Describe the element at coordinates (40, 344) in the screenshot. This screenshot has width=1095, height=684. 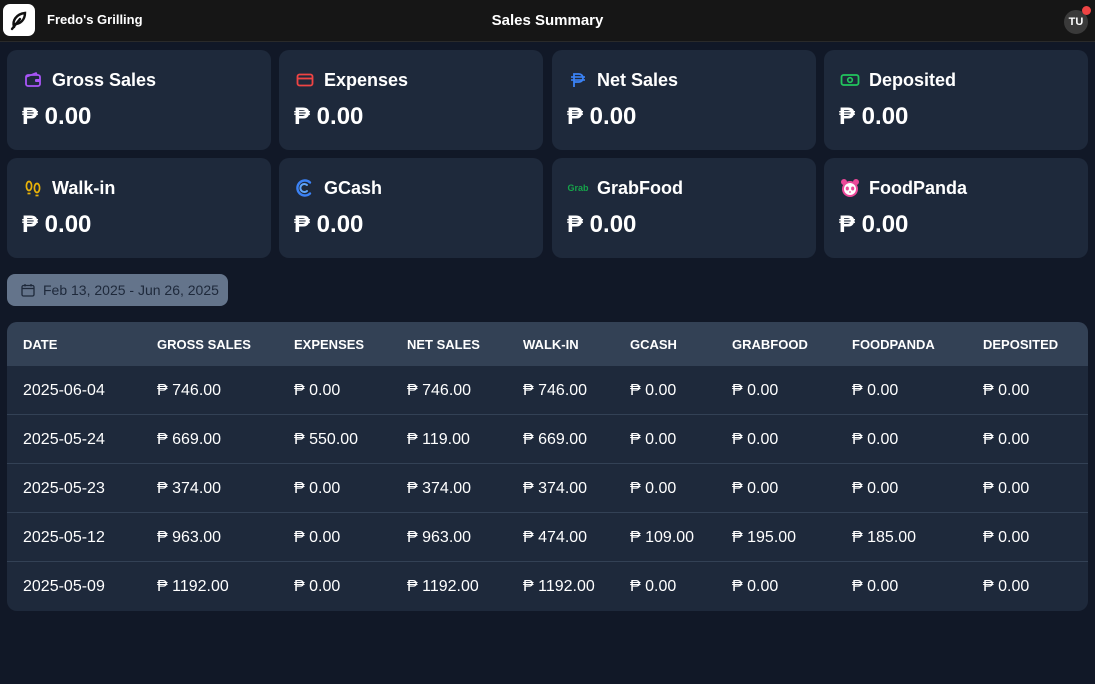
I see `column-header-date: DATE` at that location.